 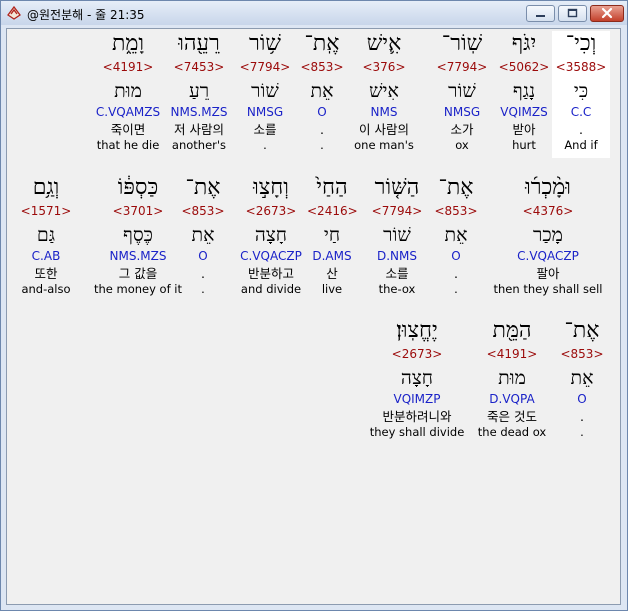 I want to click on lemma: נָגַף, so click(x=524, y=91).